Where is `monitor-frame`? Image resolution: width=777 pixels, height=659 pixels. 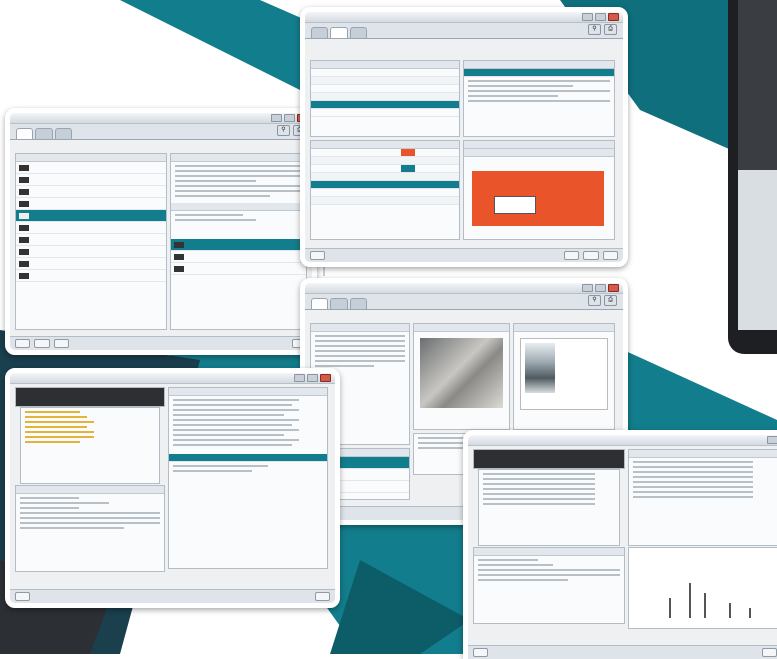
monitor-frame is located at coordinates (752, 177).